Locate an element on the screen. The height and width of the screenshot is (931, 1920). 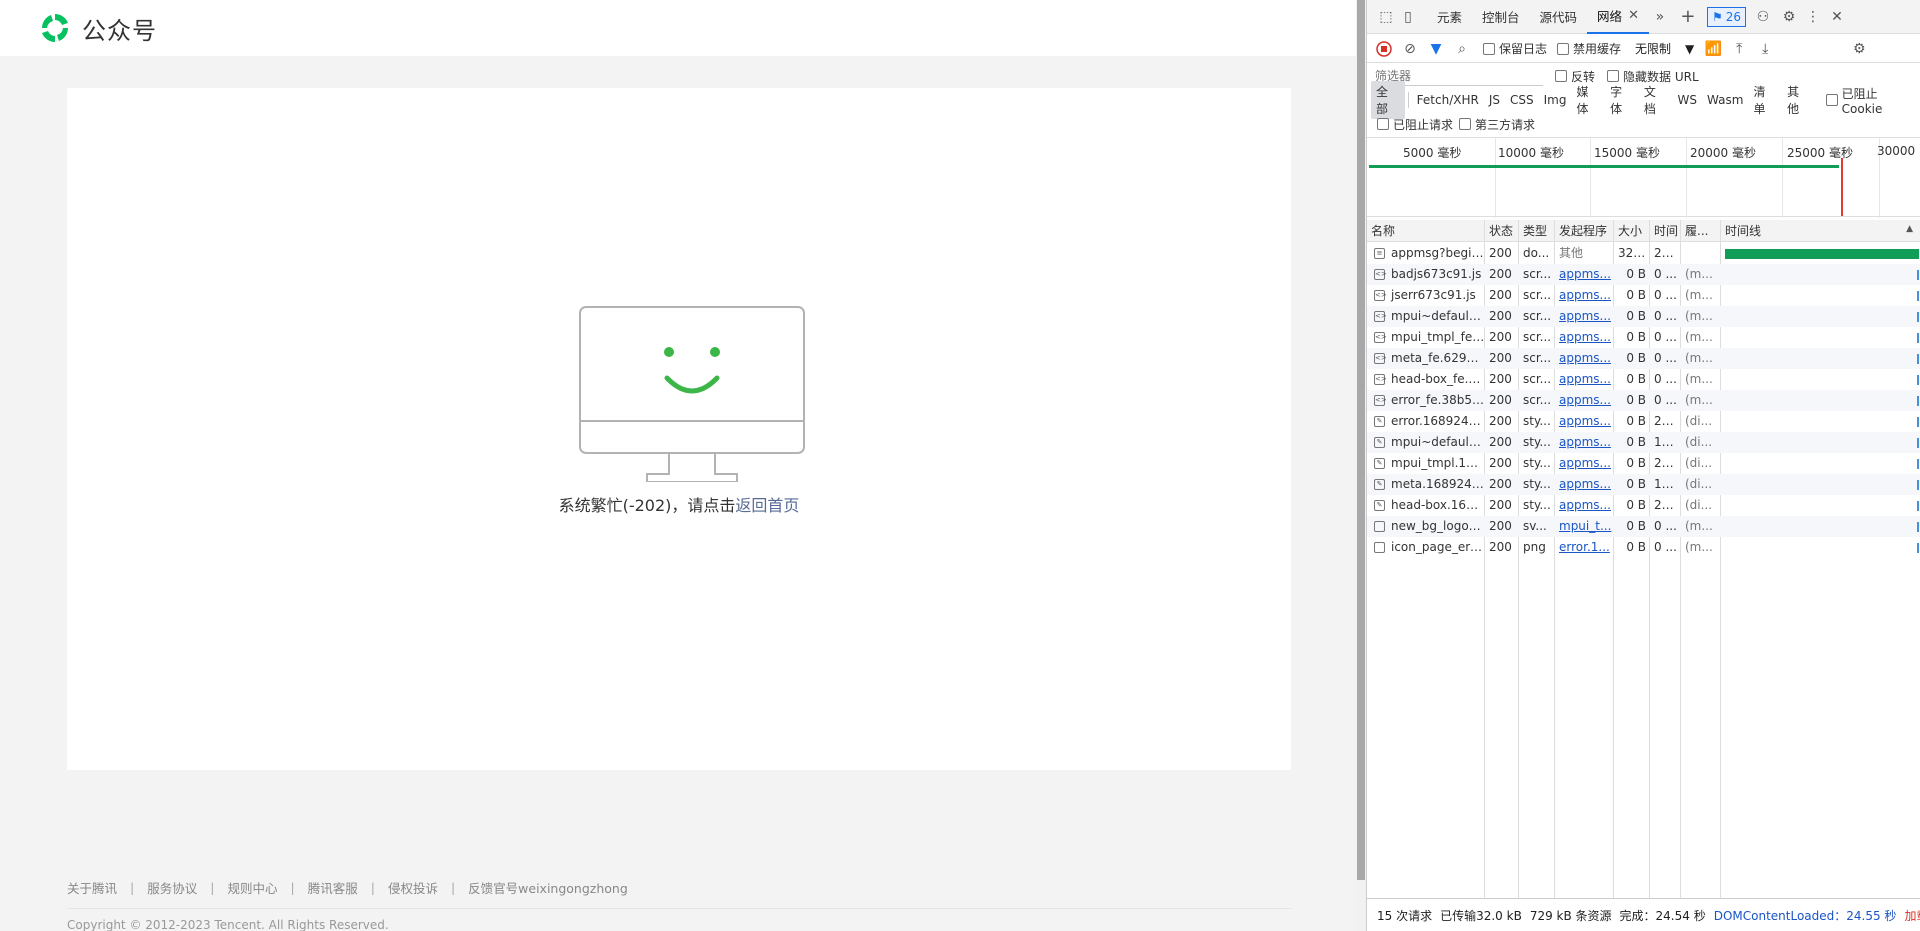
close-devtools-icon: ✕ is located at coordinates (1837, 17).